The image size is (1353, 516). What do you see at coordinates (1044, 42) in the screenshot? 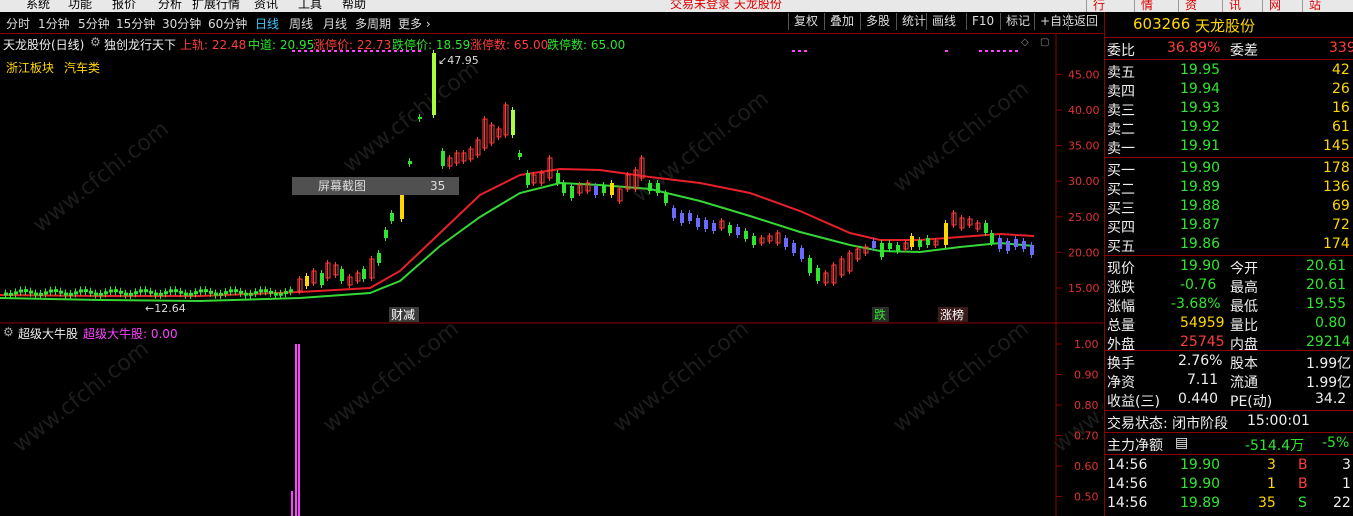
I see `maximize-icon: ▢` at bounding box center [1044, 42].